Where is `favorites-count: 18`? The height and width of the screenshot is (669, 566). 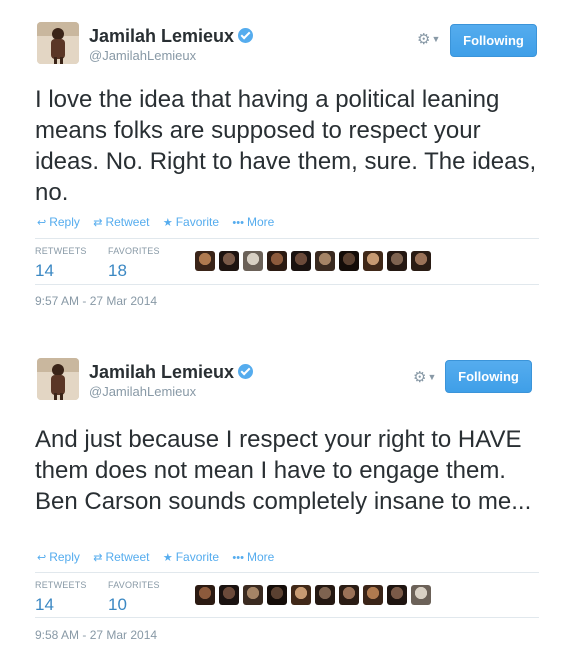 favorites-count: 18 is located at coordinates (117, 270).